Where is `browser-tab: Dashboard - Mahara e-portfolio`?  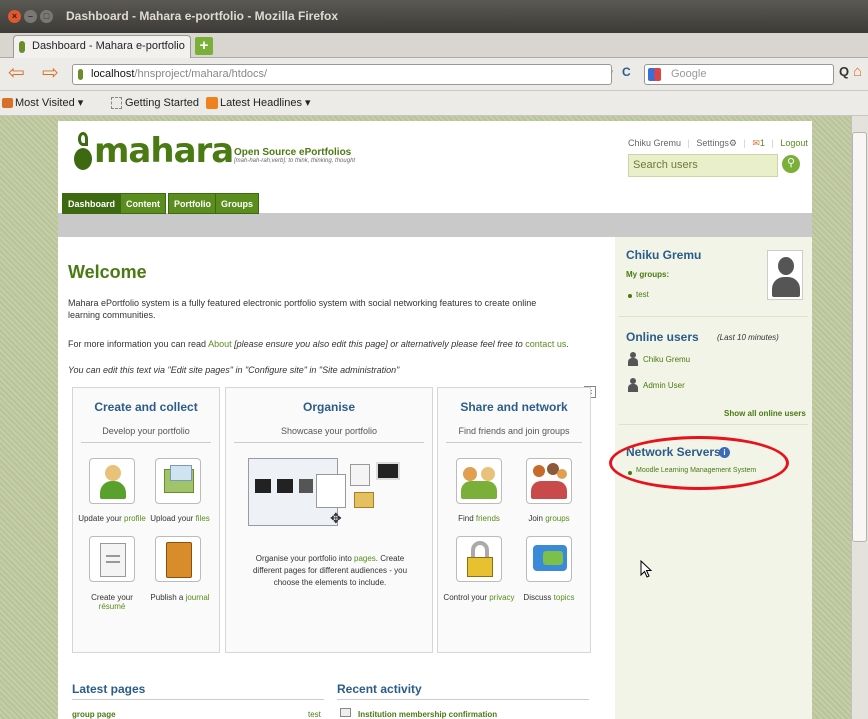
browser-tab: Dashboard - Mahara e-portfolio is located at coordinates (102, 46).